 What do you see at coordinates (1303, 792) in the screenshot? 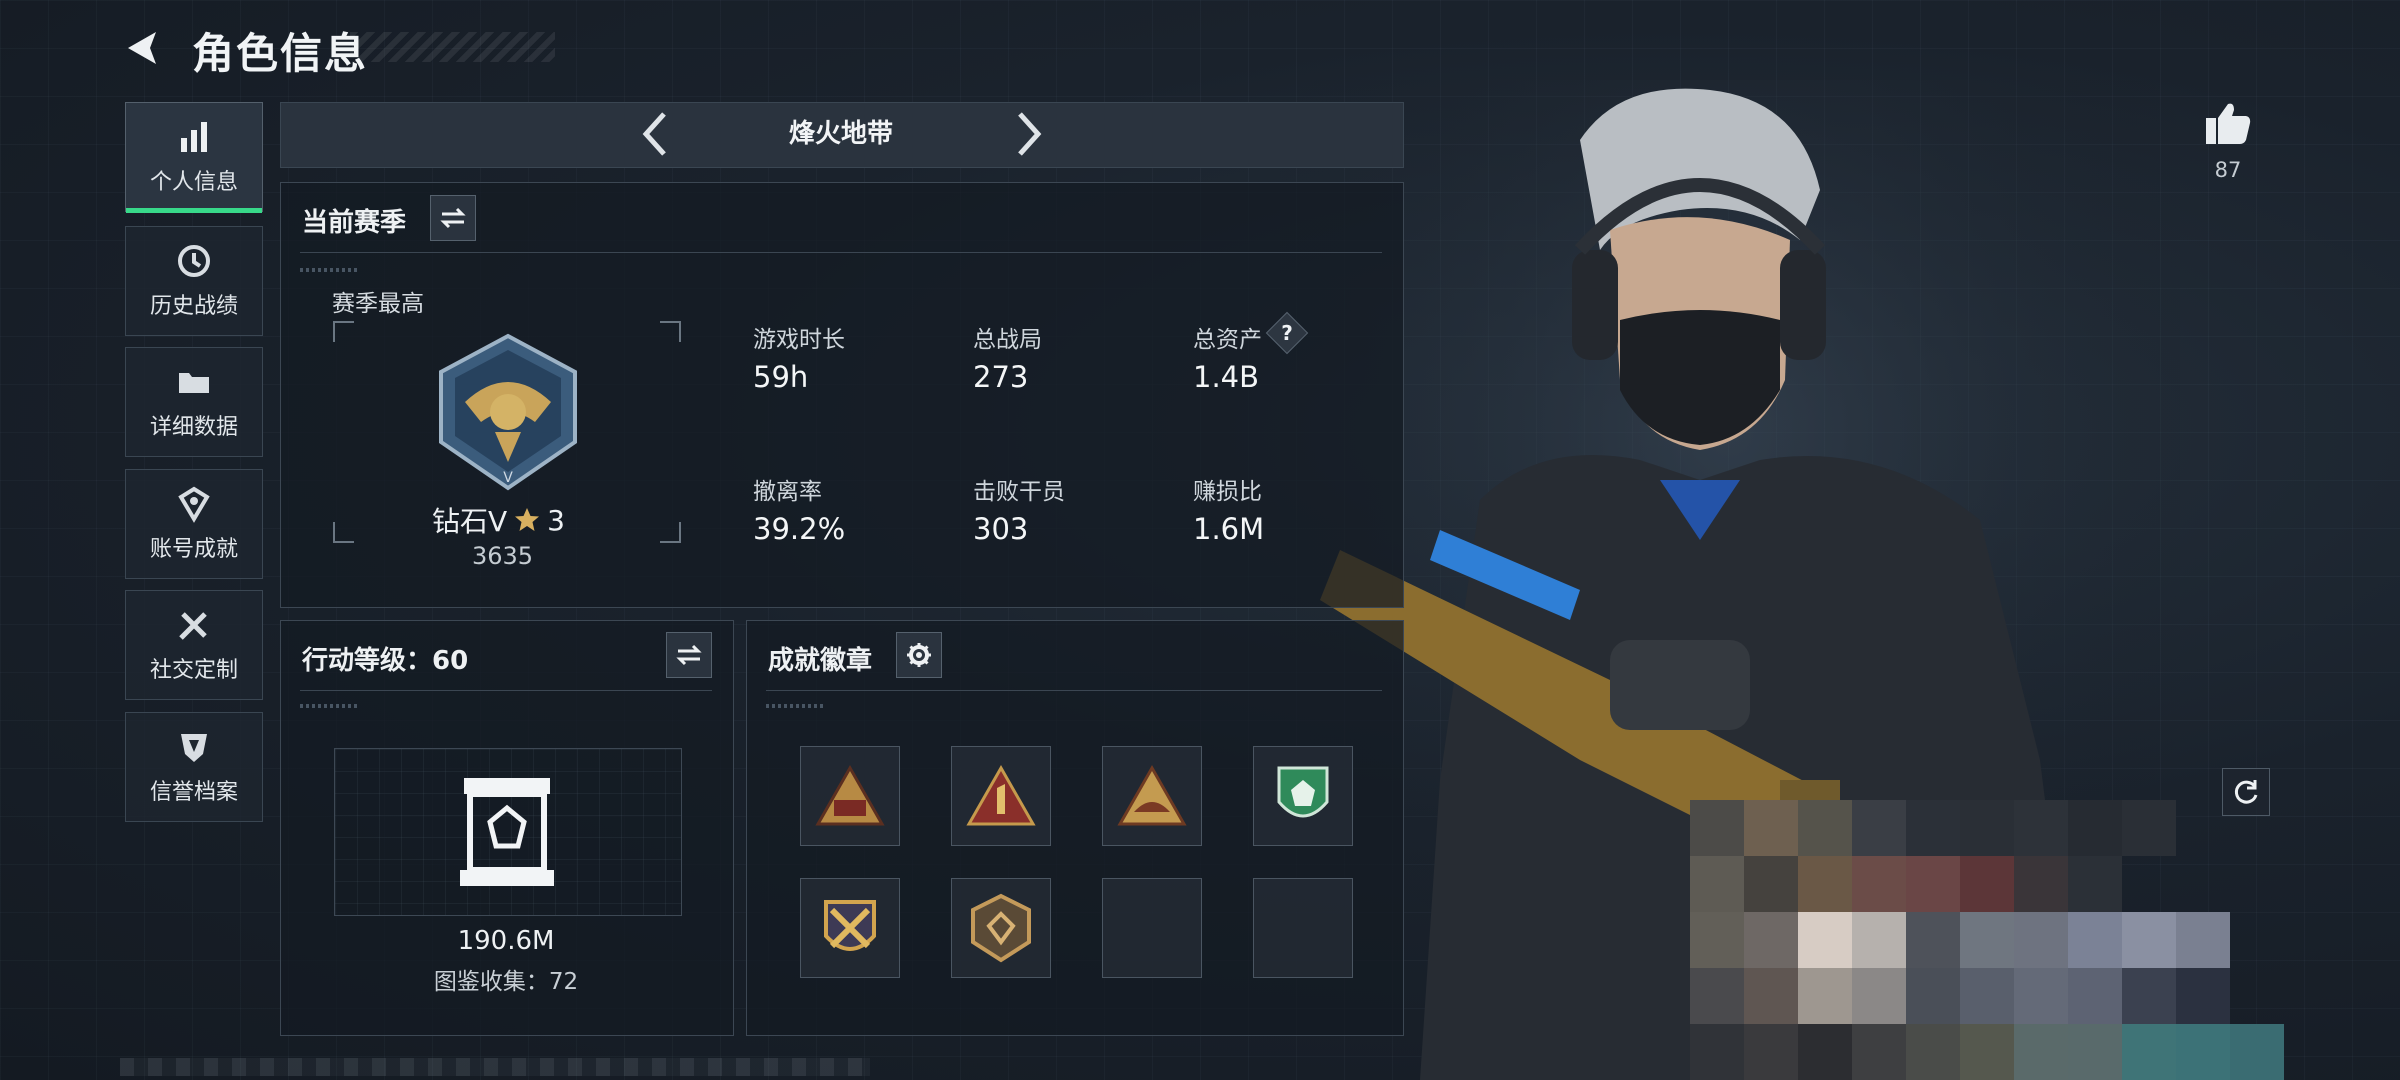
I see `green-shield-badge-icon` at bounding box center [1303, 792].